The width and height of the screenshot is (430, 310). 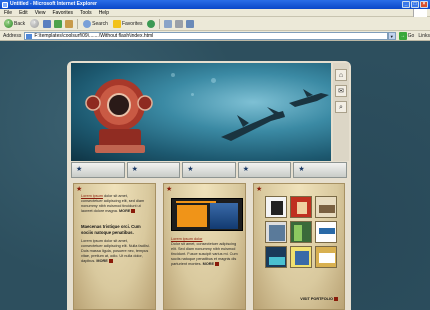 What do you see at coordinates (104, 13) in the screenshot?
I see `menu-help: Help` at bounding box center [104, 13].